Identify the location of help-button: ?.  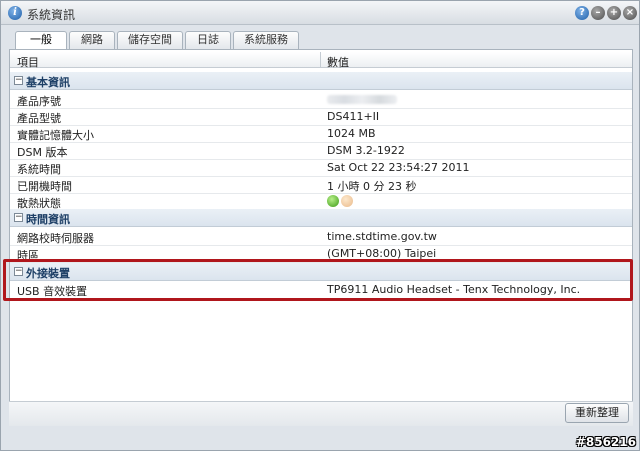
(582, 13).